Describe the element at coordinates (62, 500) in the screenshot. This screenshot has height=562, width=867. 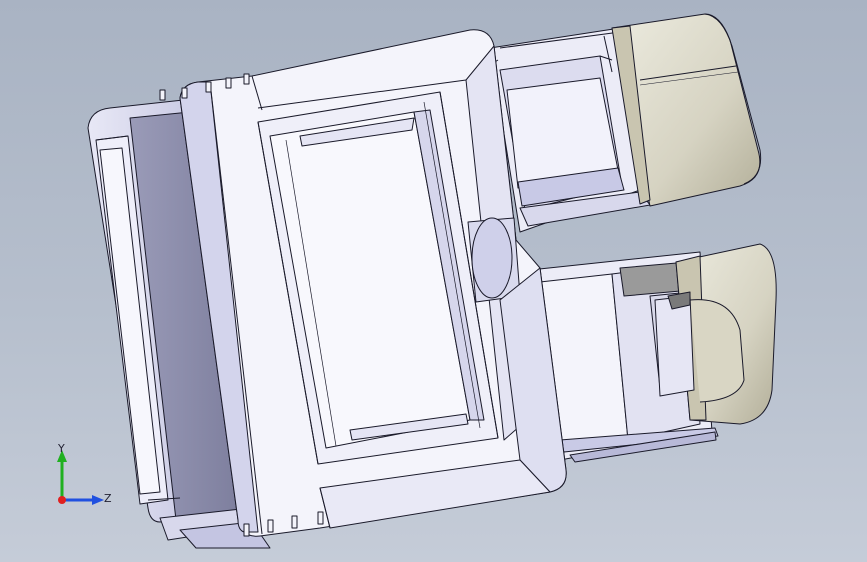
I see `x-axis-dot` at that location.